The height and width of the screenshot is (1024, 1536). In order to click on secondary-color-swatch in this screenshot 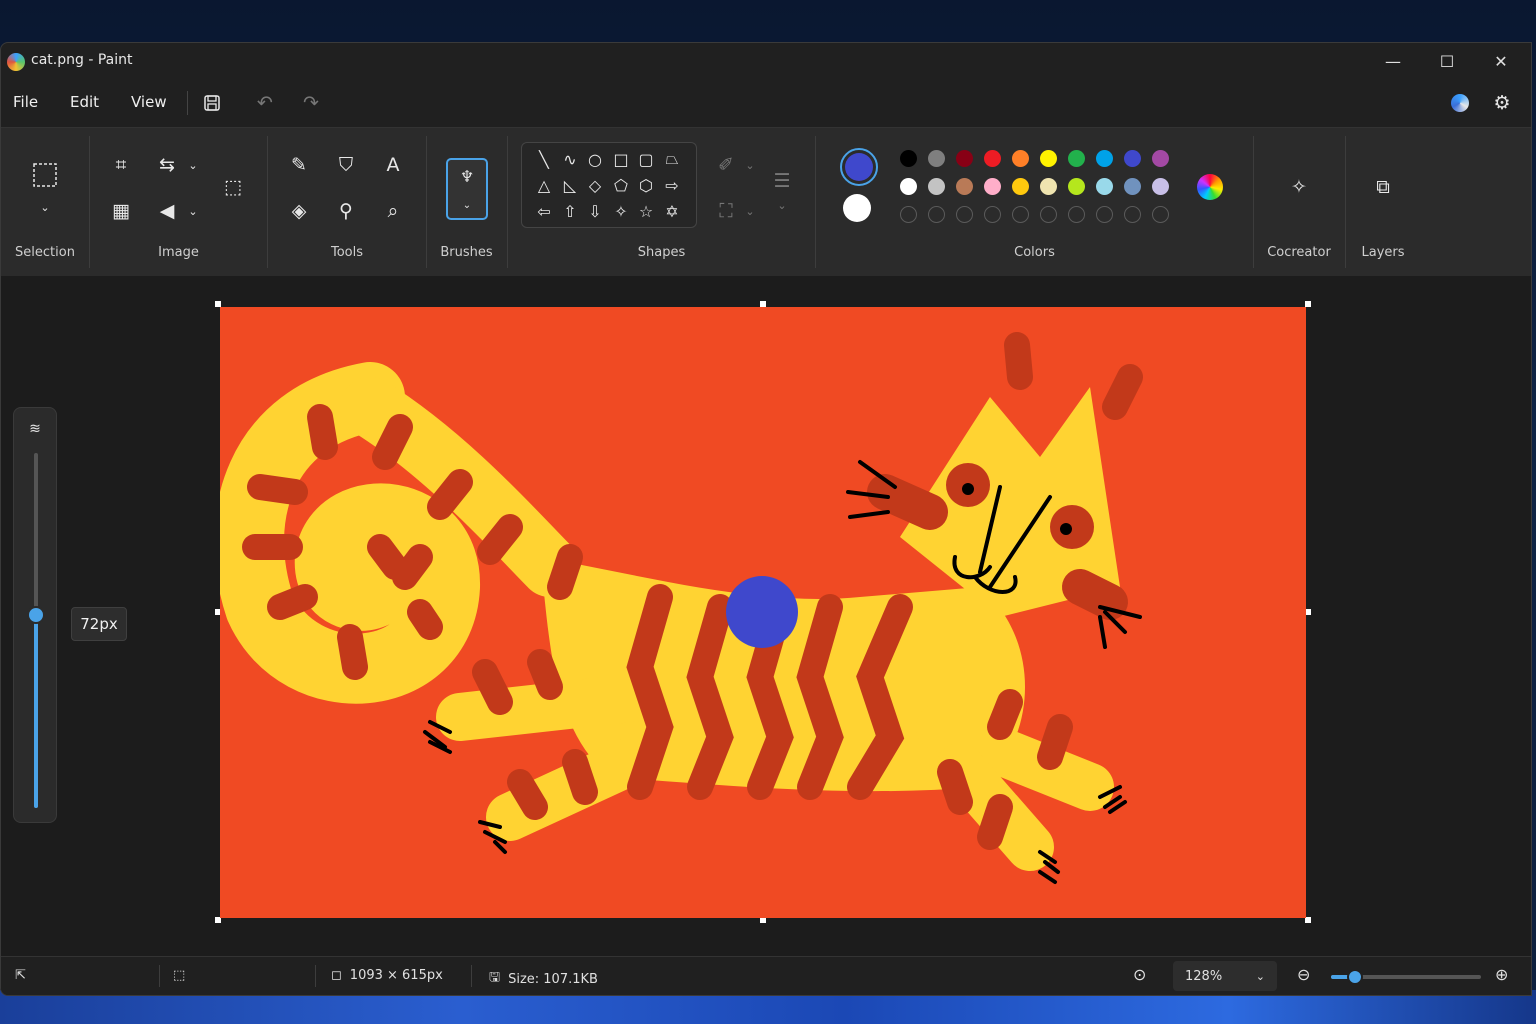, I will do `click(857, 208)`.